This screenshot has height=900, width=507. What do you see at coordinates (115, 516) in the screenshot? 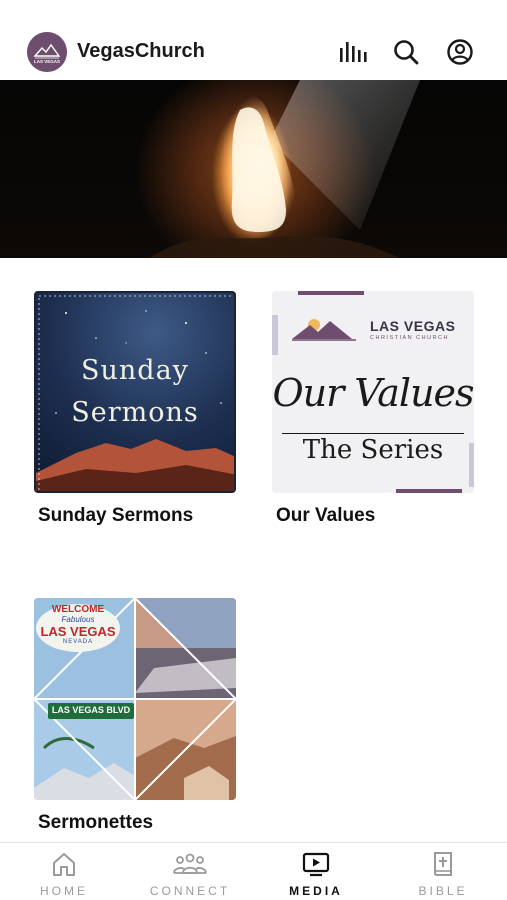
I see `card-title: Sunday Sermons` at bounding box center [115, 516].